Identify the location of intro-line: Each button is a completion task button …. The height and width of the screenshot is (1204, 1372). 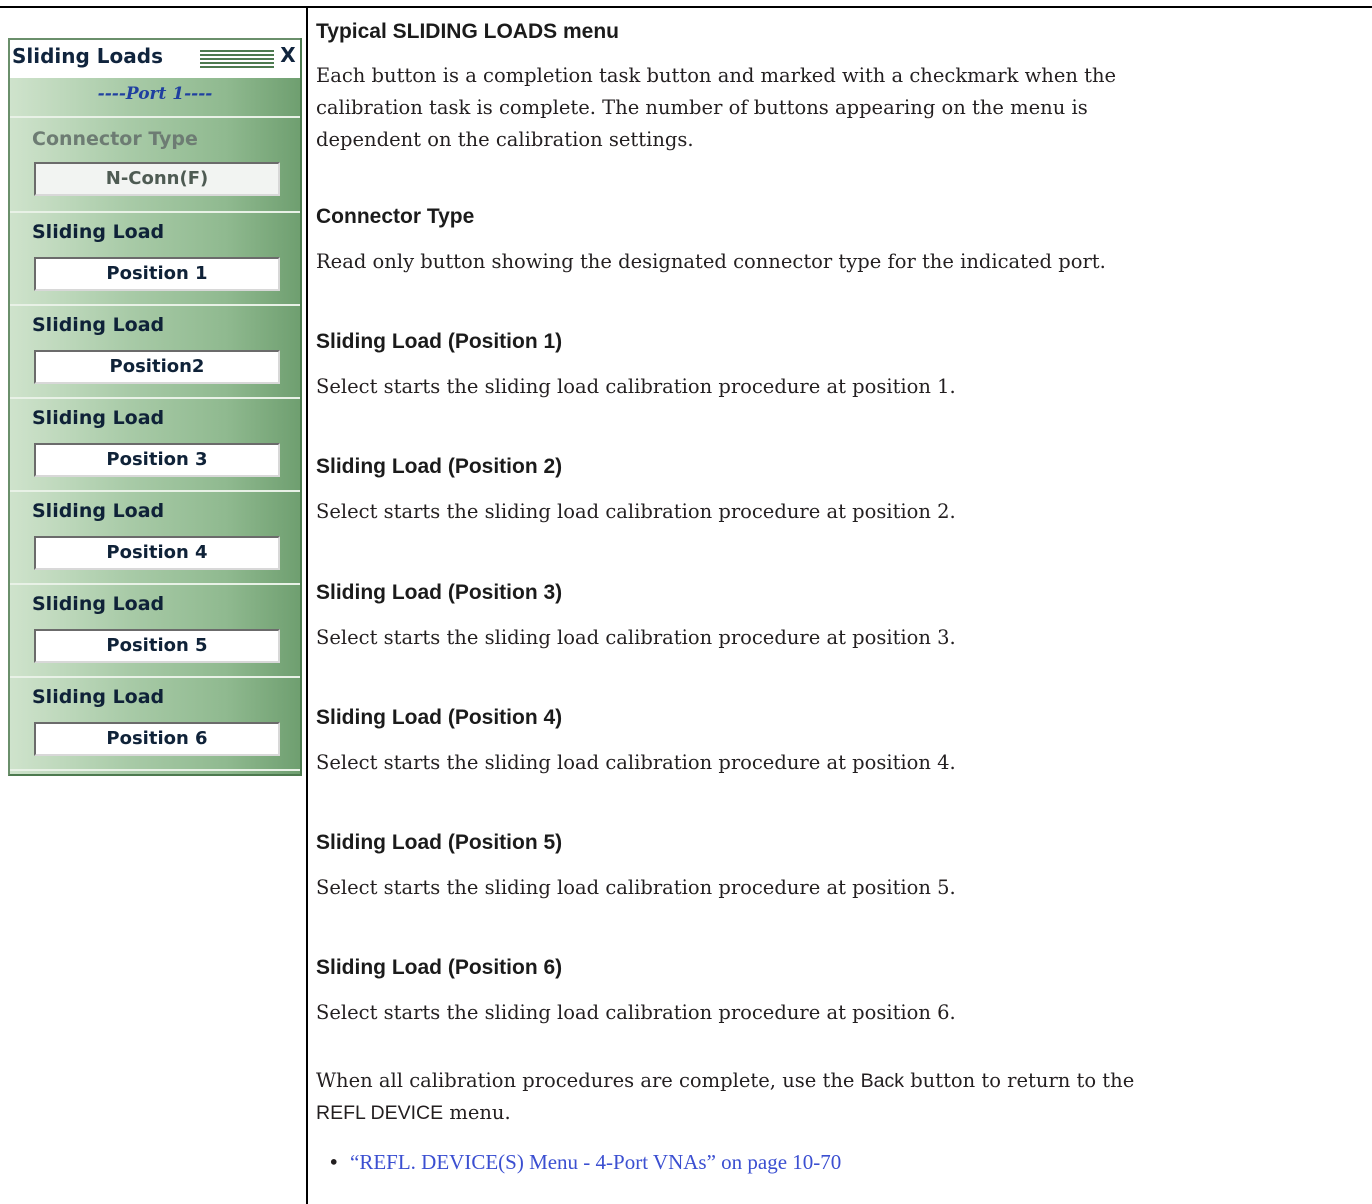
(716, 75).